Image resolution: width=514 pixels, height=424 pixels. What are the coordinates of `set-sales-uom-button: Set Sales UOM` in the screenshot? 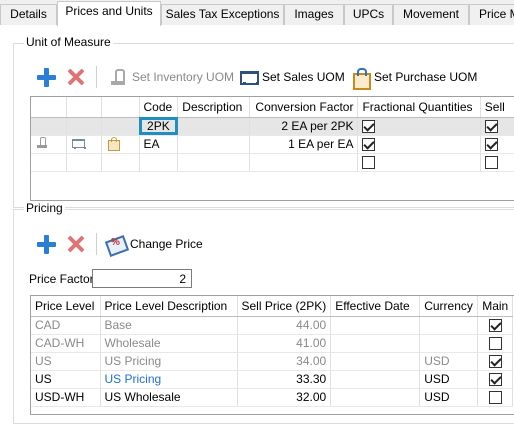 It's located at (291, 77).